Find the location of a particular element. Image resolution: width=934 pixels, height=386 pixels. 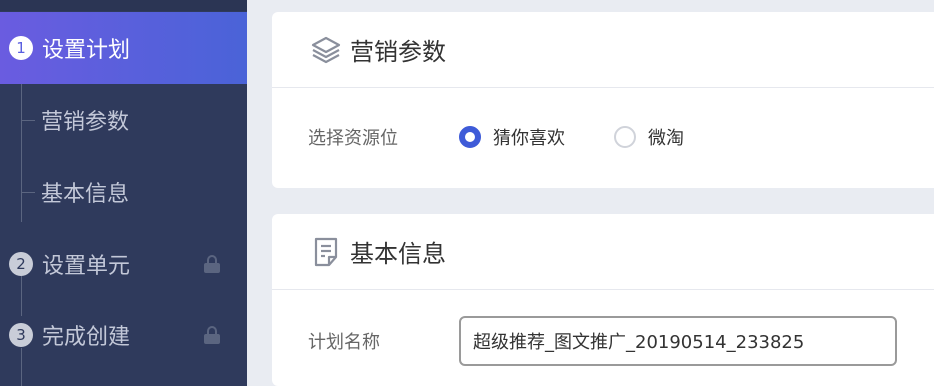

layers-icon is located at coordinates (326, 50).